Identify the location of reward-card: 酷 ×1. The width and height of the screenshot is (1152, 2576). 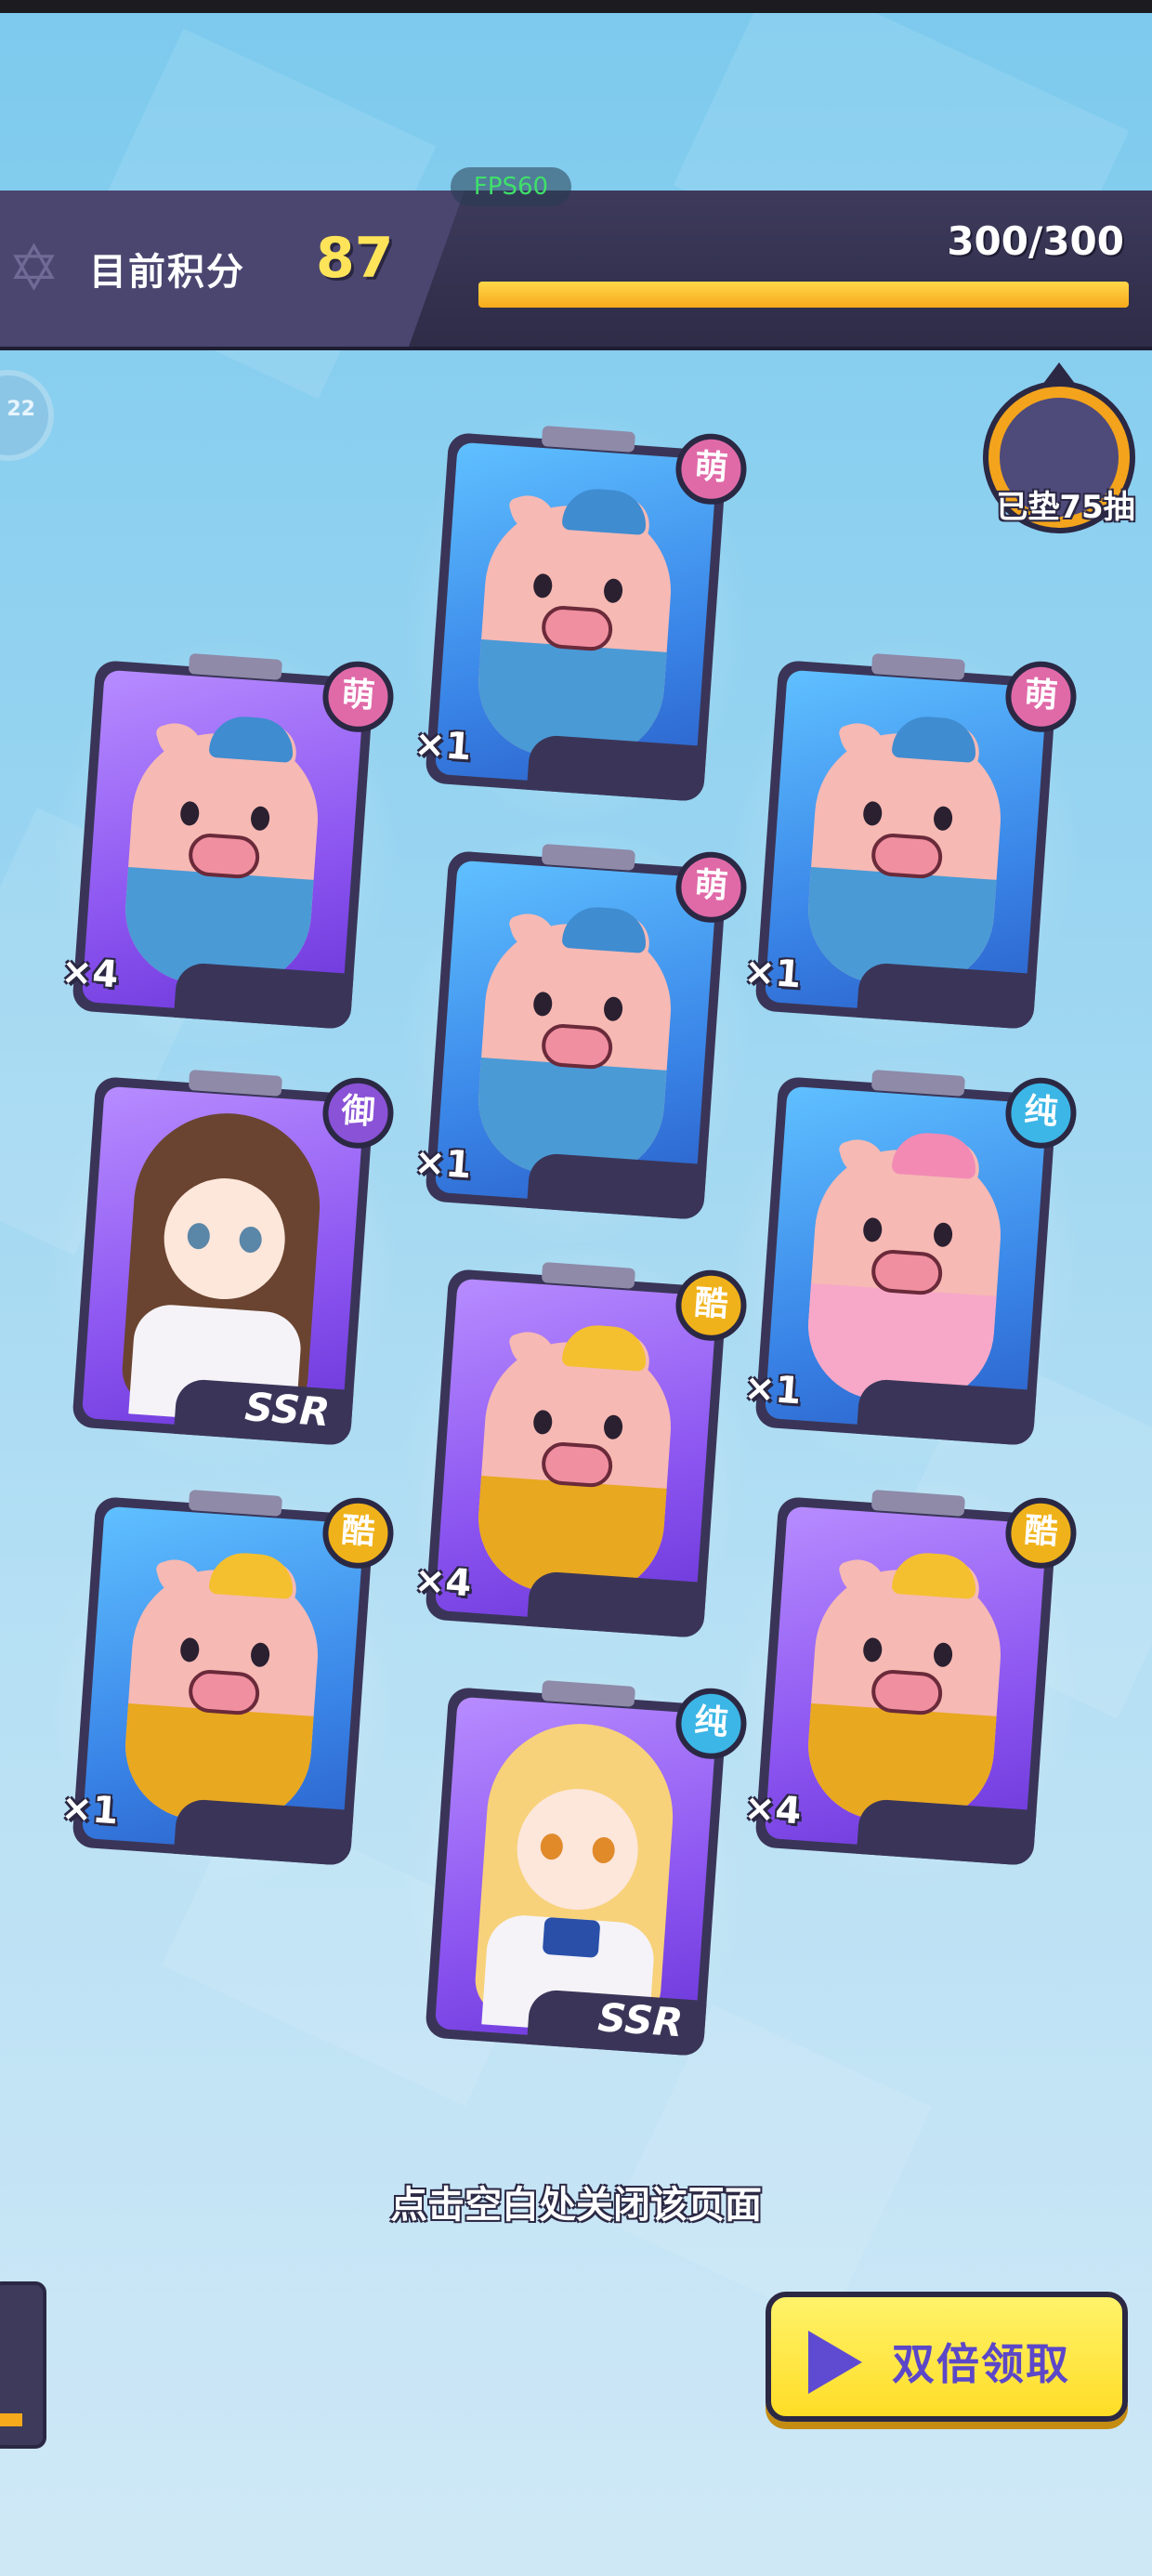
(223, 1682).